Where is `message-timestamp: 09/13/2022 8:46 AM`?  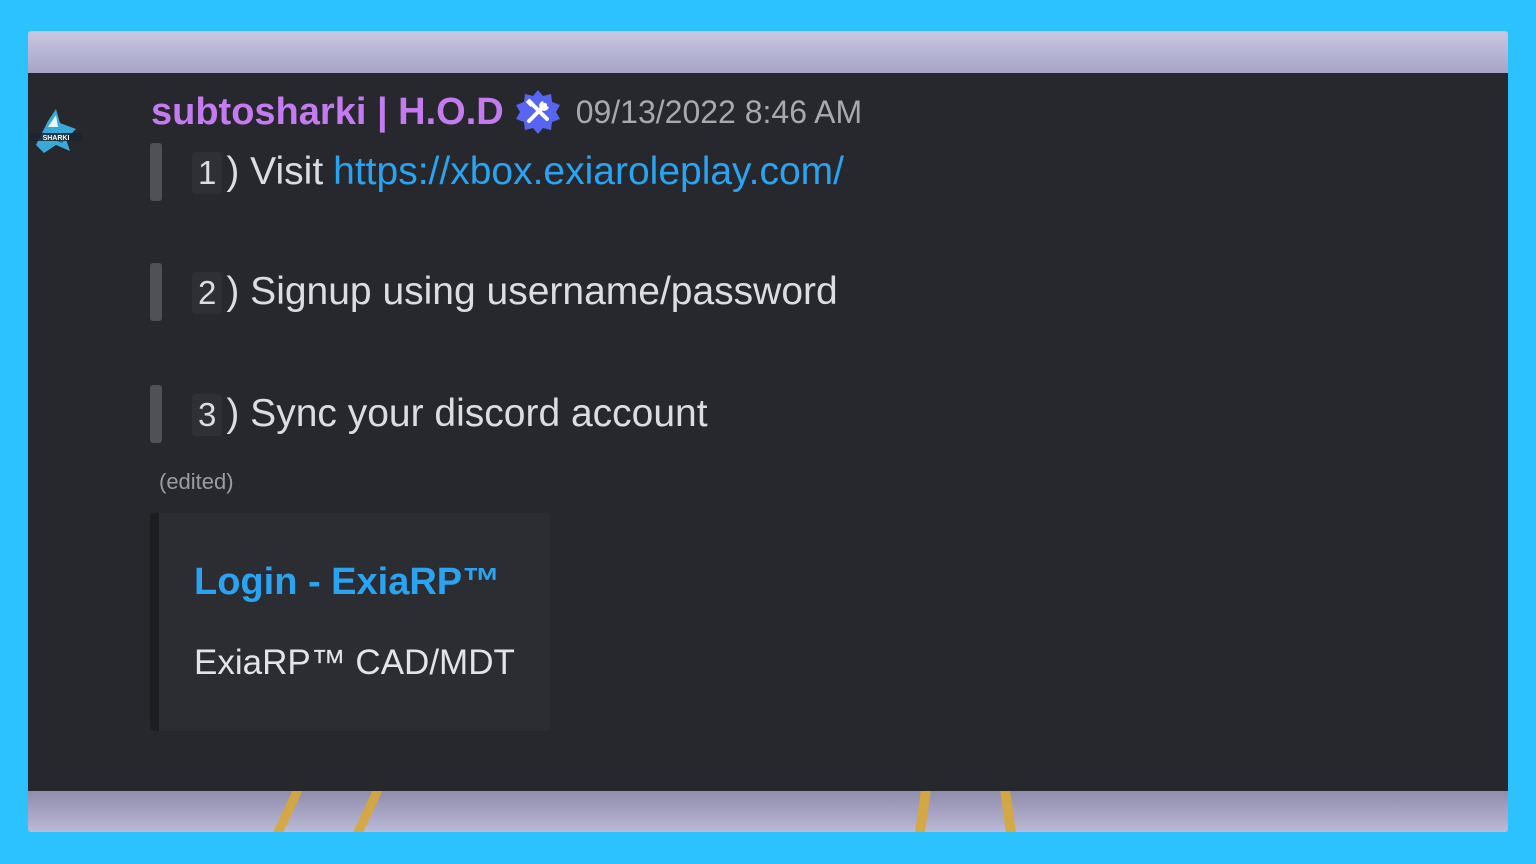
message-timestamp: 09/13/2022 8:46 AM is located at coordinates (719, 111).